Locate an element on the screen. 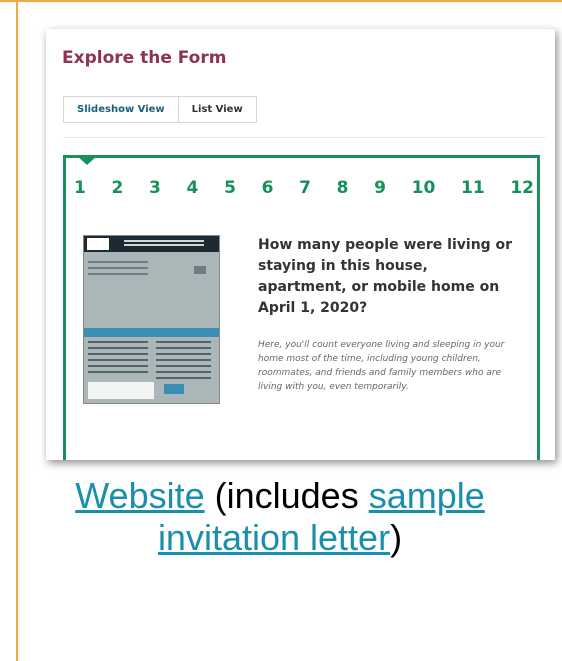  view-tabs: Slideshow View List View is located at coordinates (160, 109).